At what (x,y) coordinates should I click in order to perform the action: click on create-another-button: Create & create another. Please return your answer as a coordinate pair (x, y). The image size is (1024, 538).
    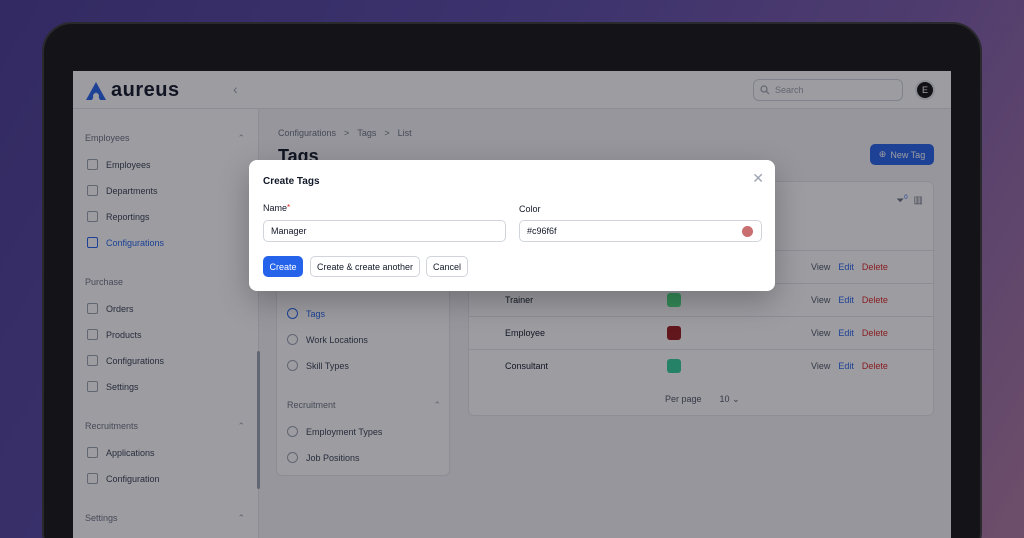
    Looking at the image, I should click on (365, 266).